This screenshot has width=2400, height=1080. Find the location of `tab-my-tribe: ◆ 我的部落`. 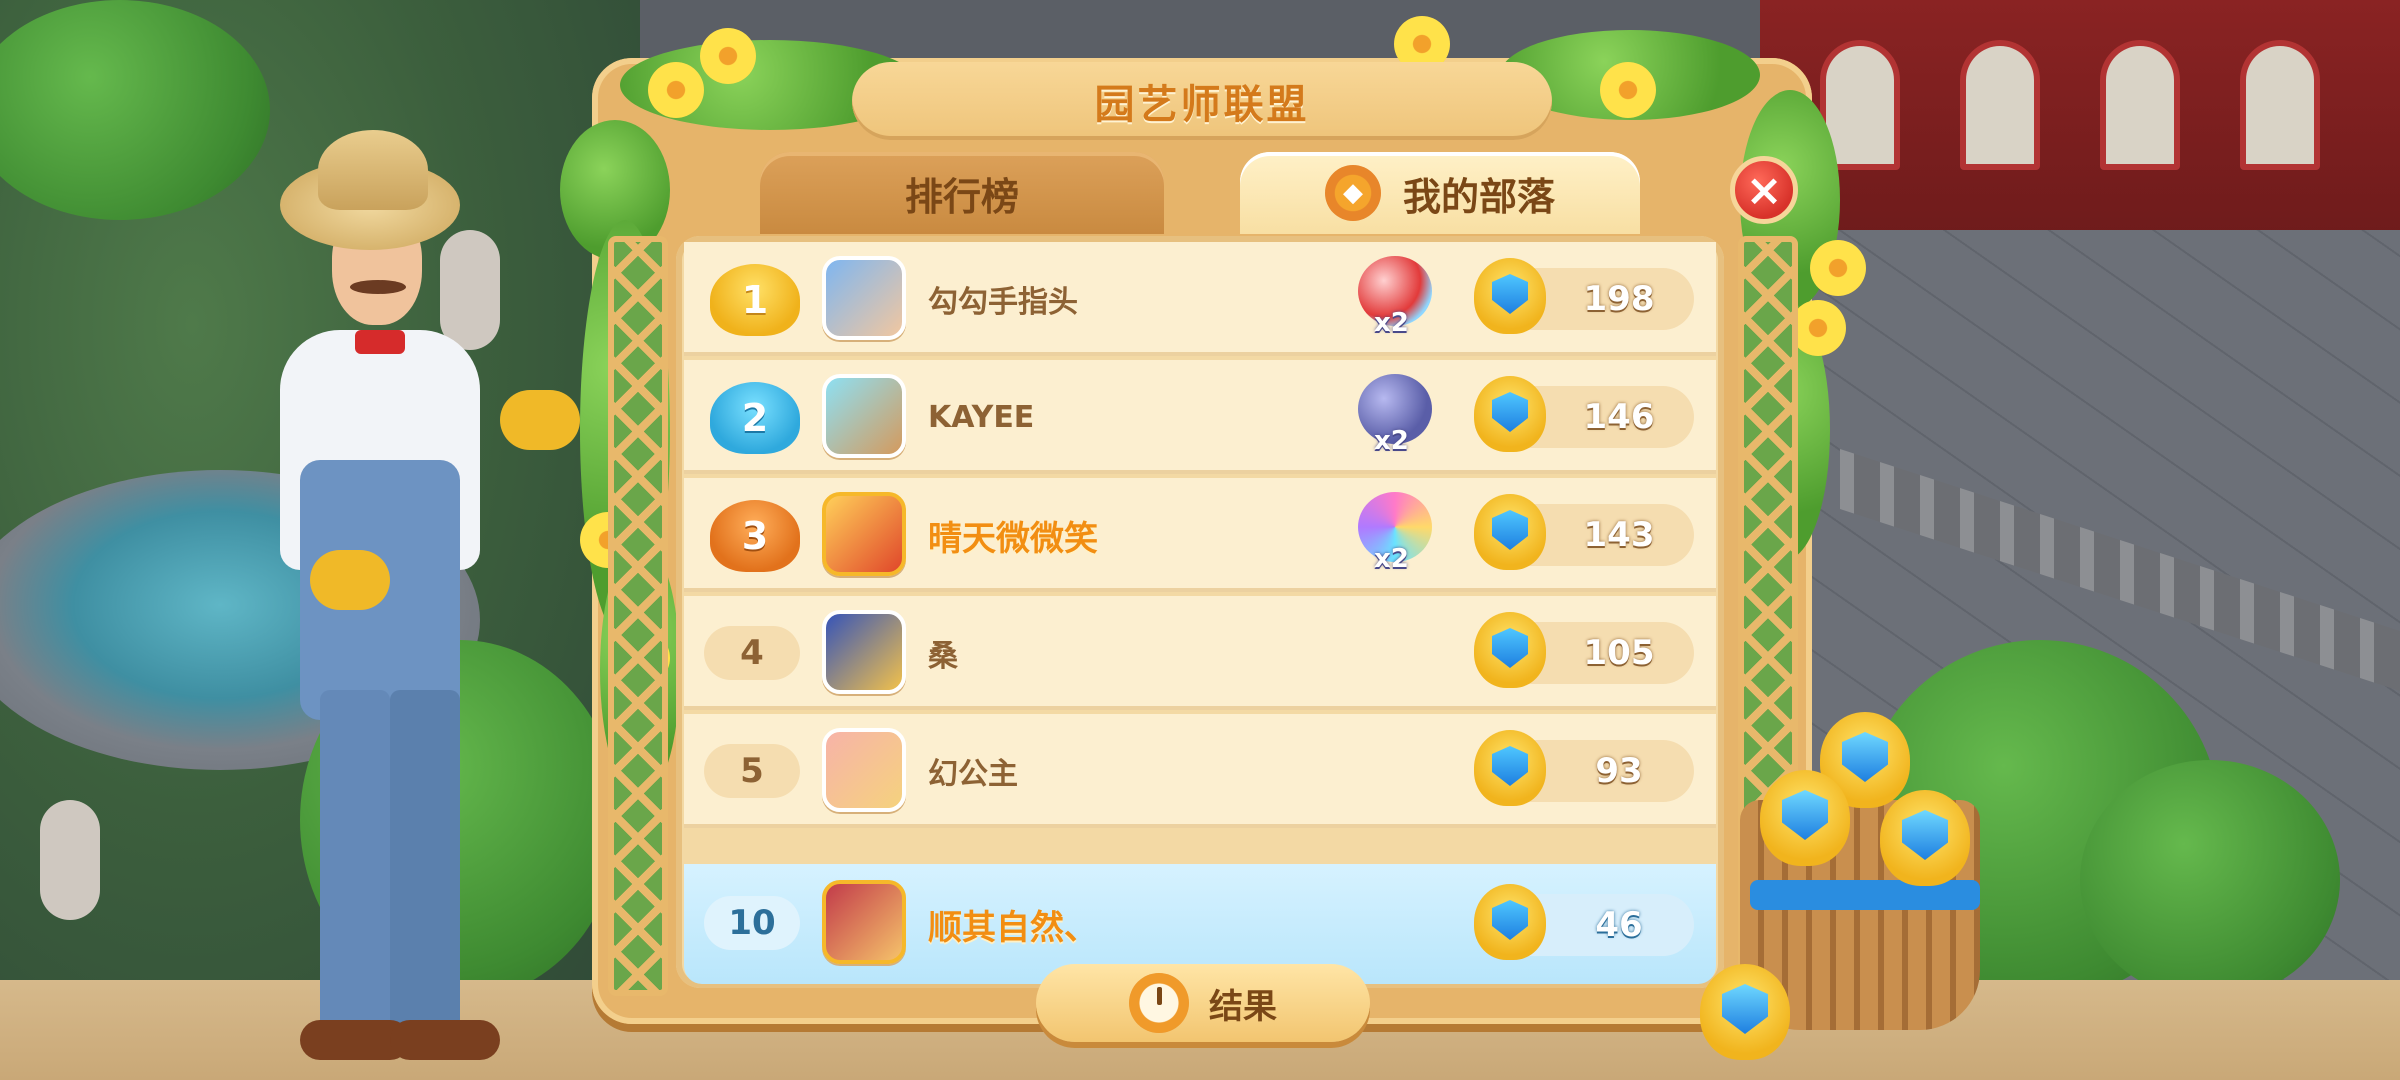

tab-my-tribe: ◆ 我的部落 is located at coordinates (1440, 193).